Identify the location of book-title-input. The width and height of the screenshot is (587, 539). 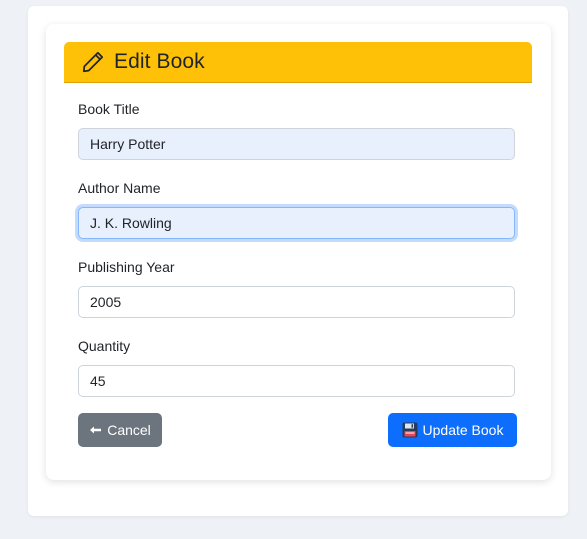
(296, 144).